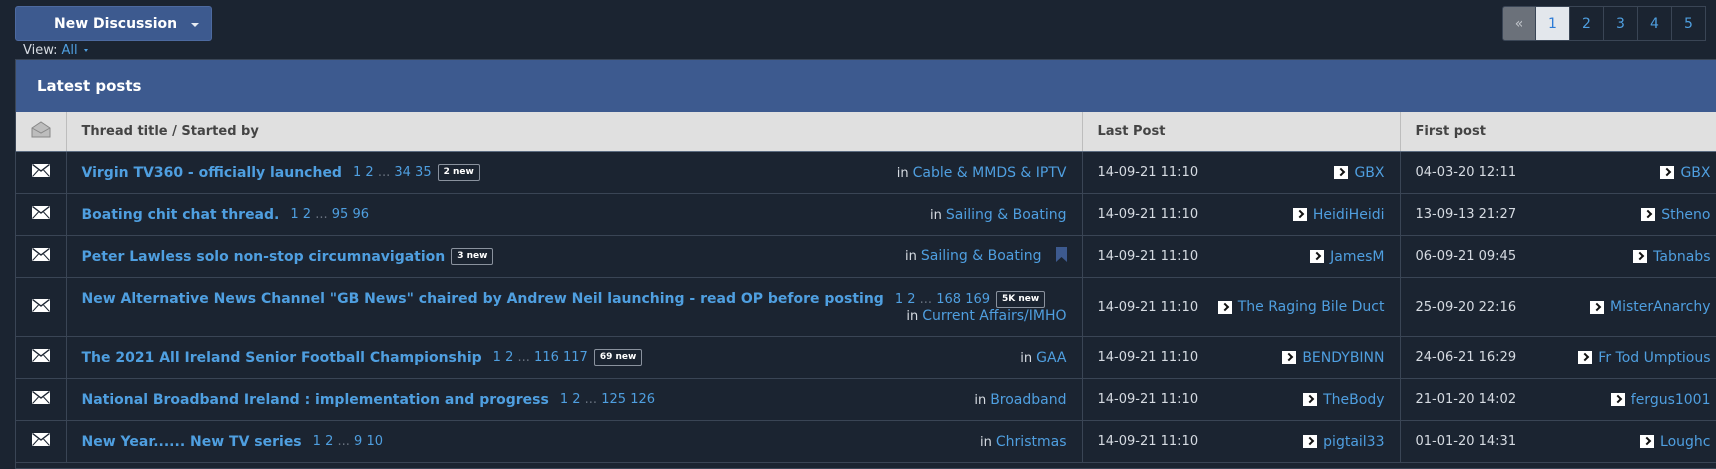  I want to click on first-post-cell: 13-09-13 21:27 Stheno, so click(1558, 214).